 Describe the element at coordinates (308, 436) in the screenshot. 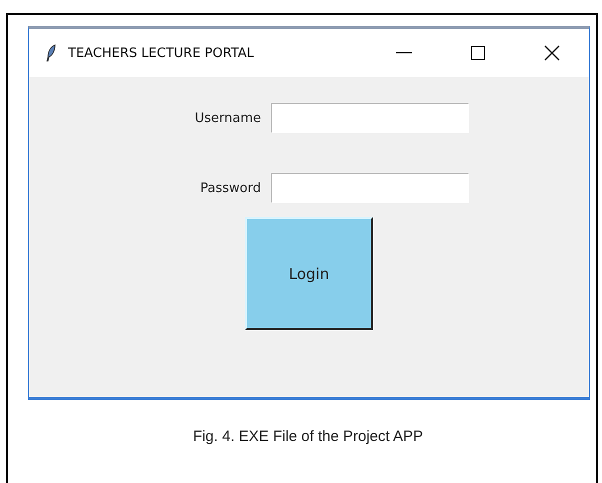

I see `figure-caption: Fig. 4. EXE File of the Project APP` at that location.